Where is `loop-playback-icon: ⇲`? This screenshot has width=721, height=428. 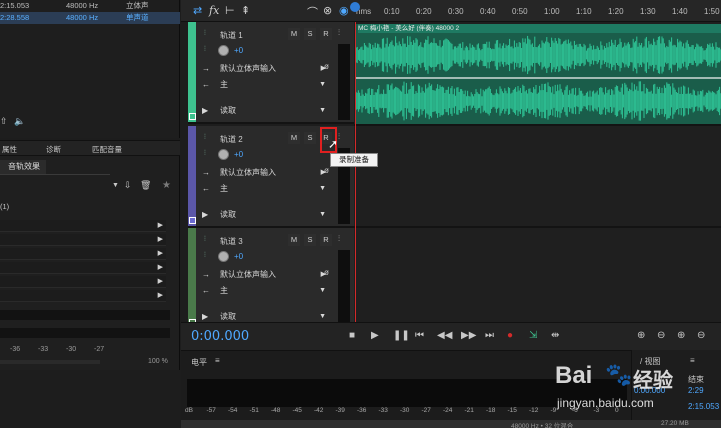 loop-playback-icon: ⇲ is located at coordinates (533, 335).